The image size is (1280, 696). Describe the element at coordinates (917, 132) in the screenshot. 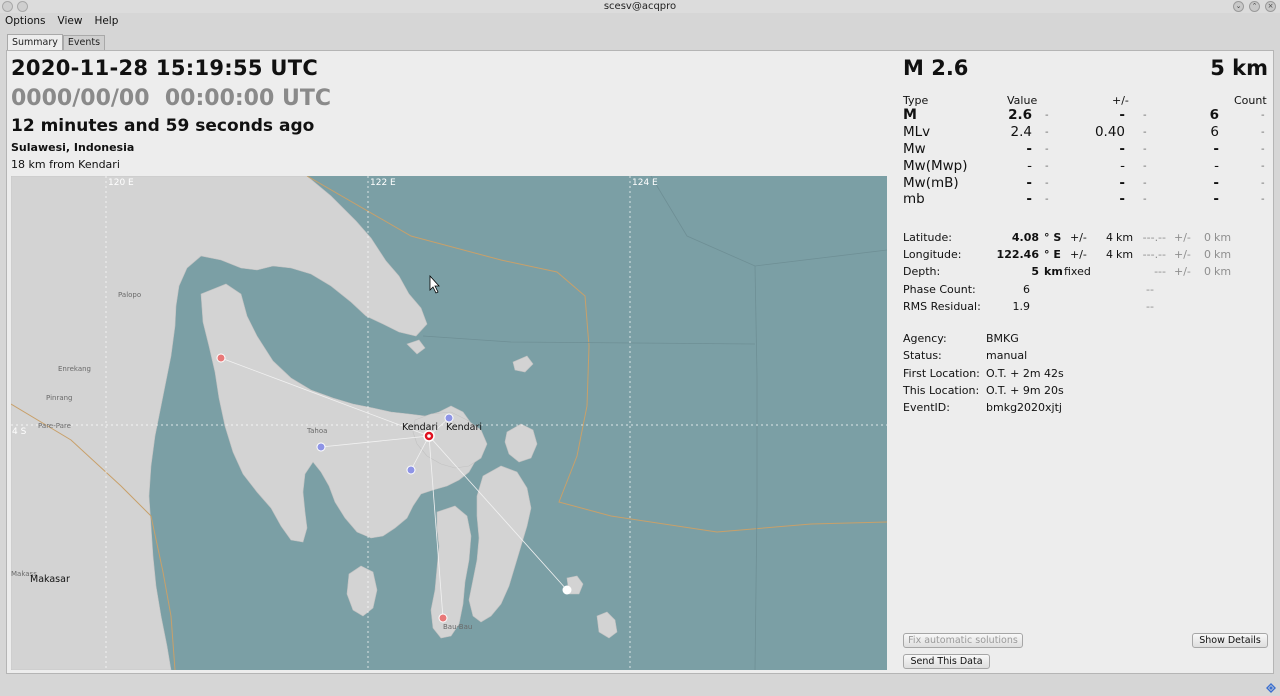

I see `mag-type: MLv` at that location.